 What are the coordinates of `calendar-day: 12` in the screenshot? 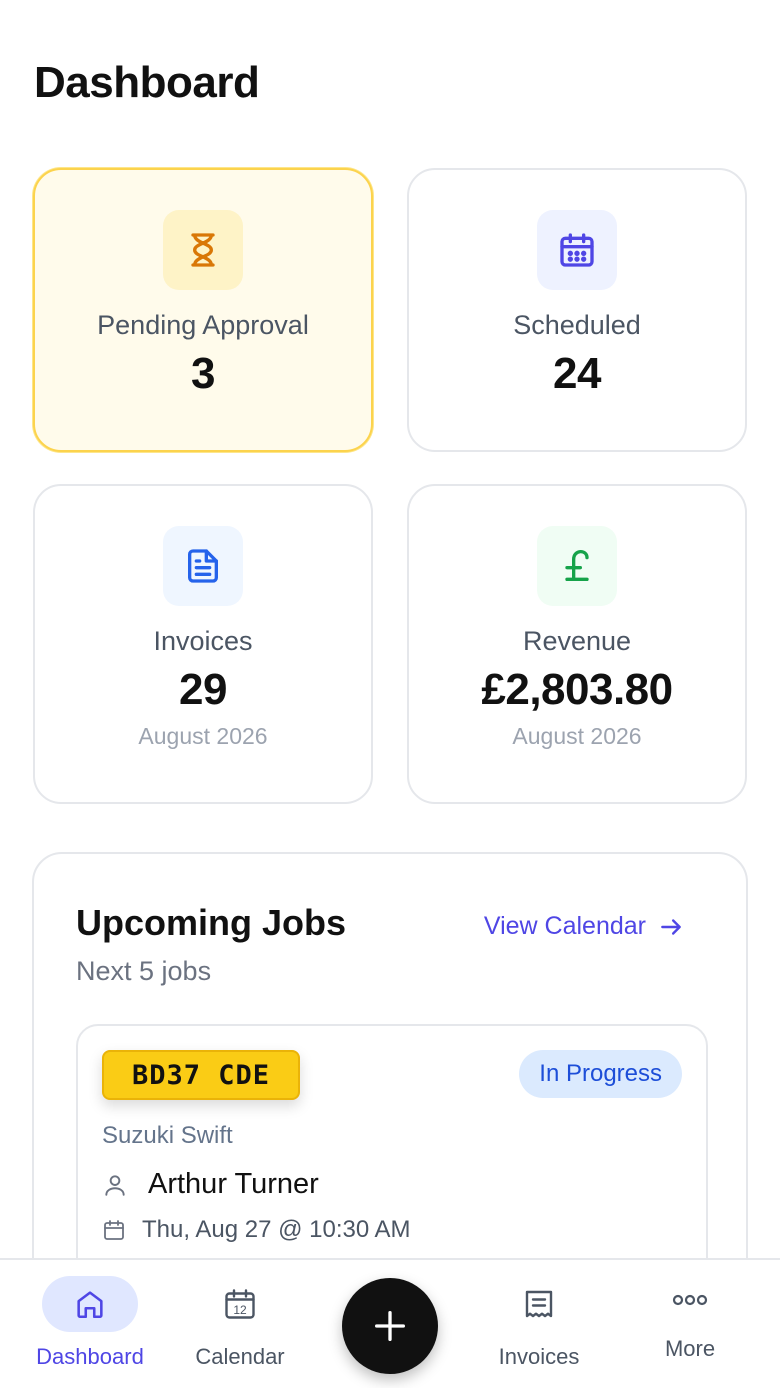 It's located at (240, 1310).